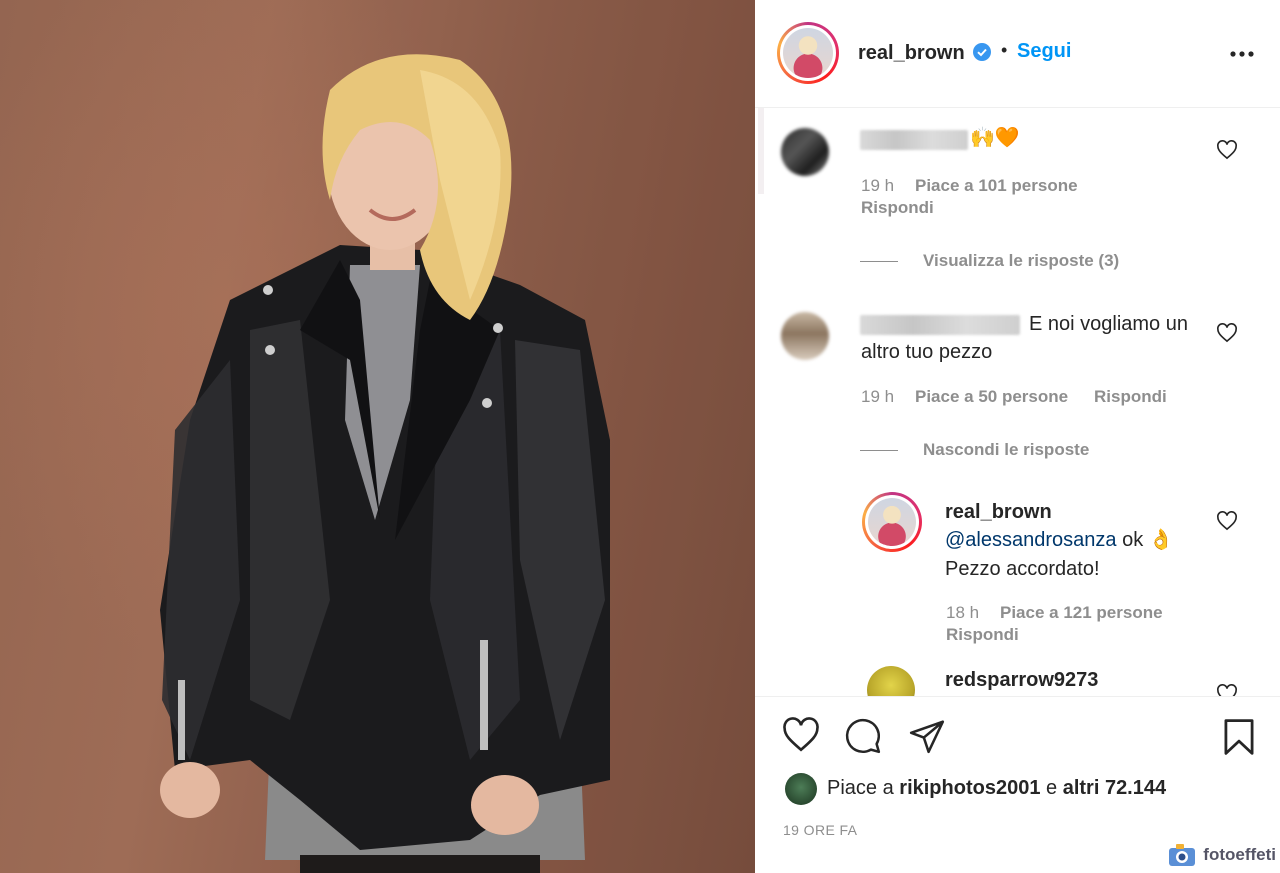 This screenshot has height=873, width=1280. I want to click on view-replies-button: Visualizza le risposte (3), so click(1021, 261).